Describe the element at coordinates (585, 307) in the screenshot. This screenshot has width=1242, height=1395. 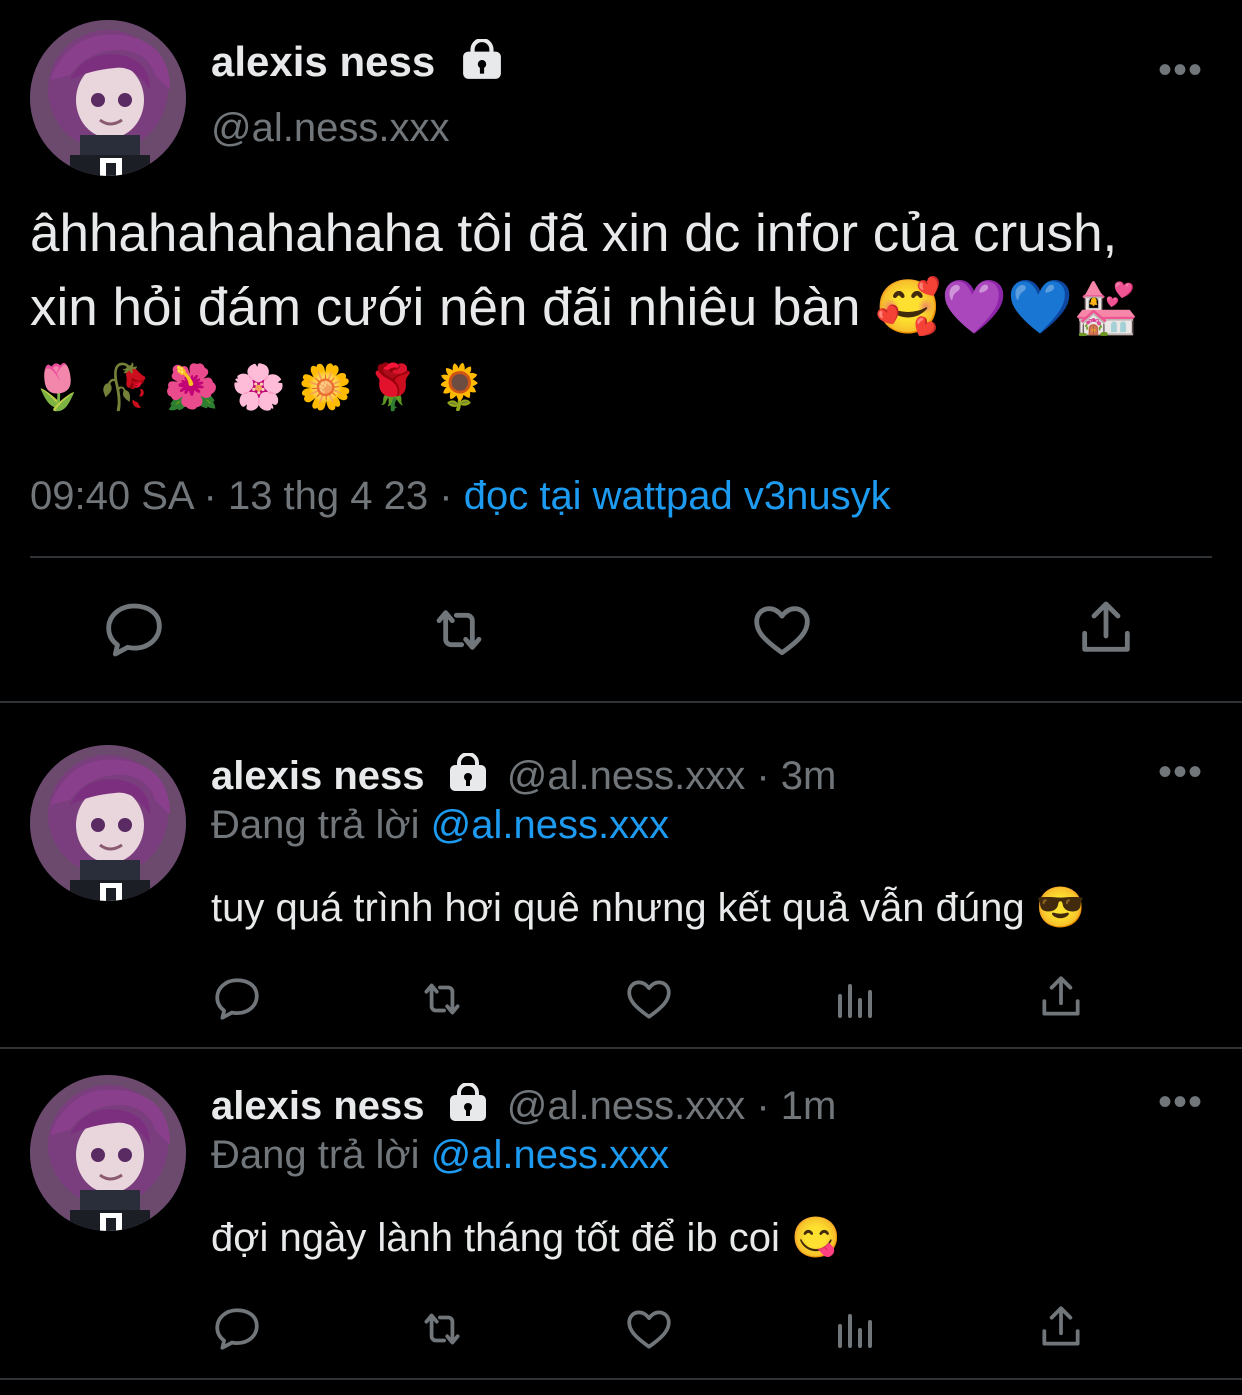
I see `tweet-text-line-2: xin hỏi đám cưới nên đãi nhiêu bàn 🥰💜💙💒` at that location.